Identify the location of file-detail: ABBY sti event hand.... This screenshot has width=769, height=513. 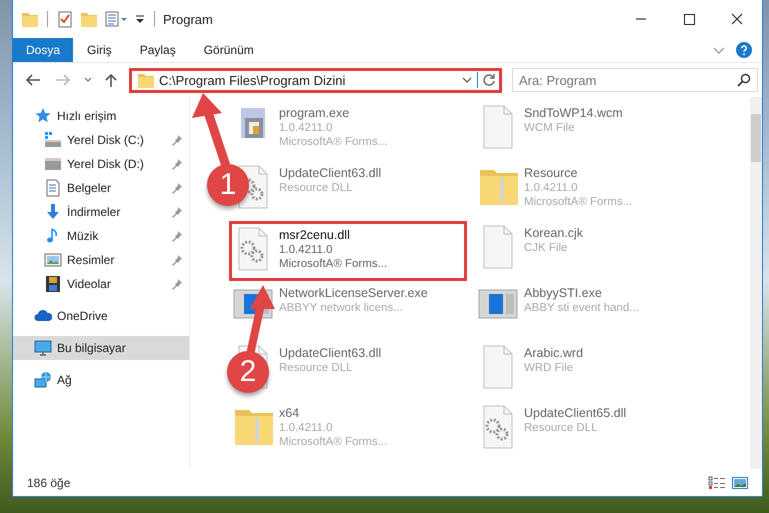
(581, 308).